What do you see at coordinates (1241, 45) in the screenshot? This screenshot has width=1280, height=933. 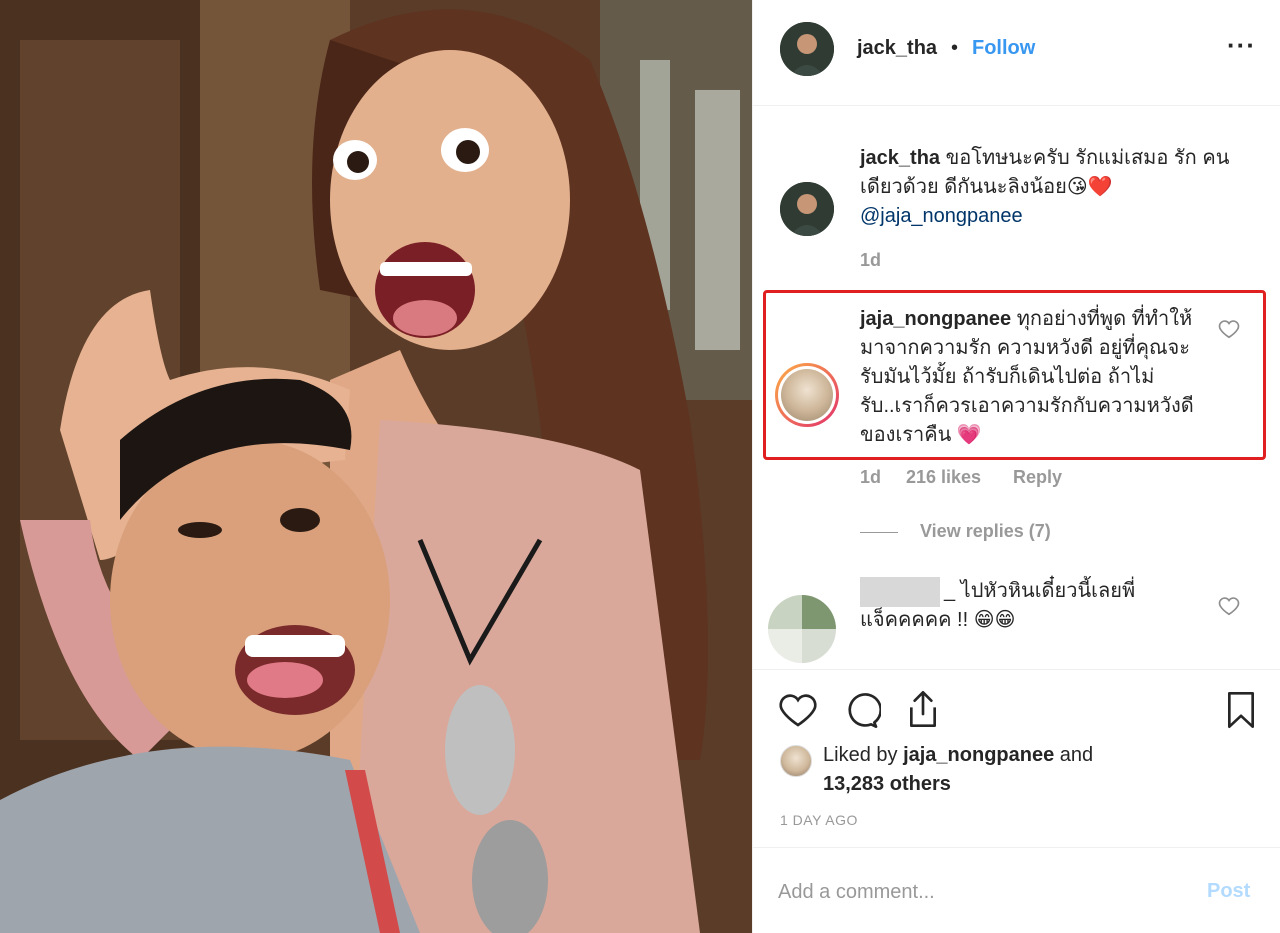 I see `more-options-icon: ···` at bounding box center [1241, 45].